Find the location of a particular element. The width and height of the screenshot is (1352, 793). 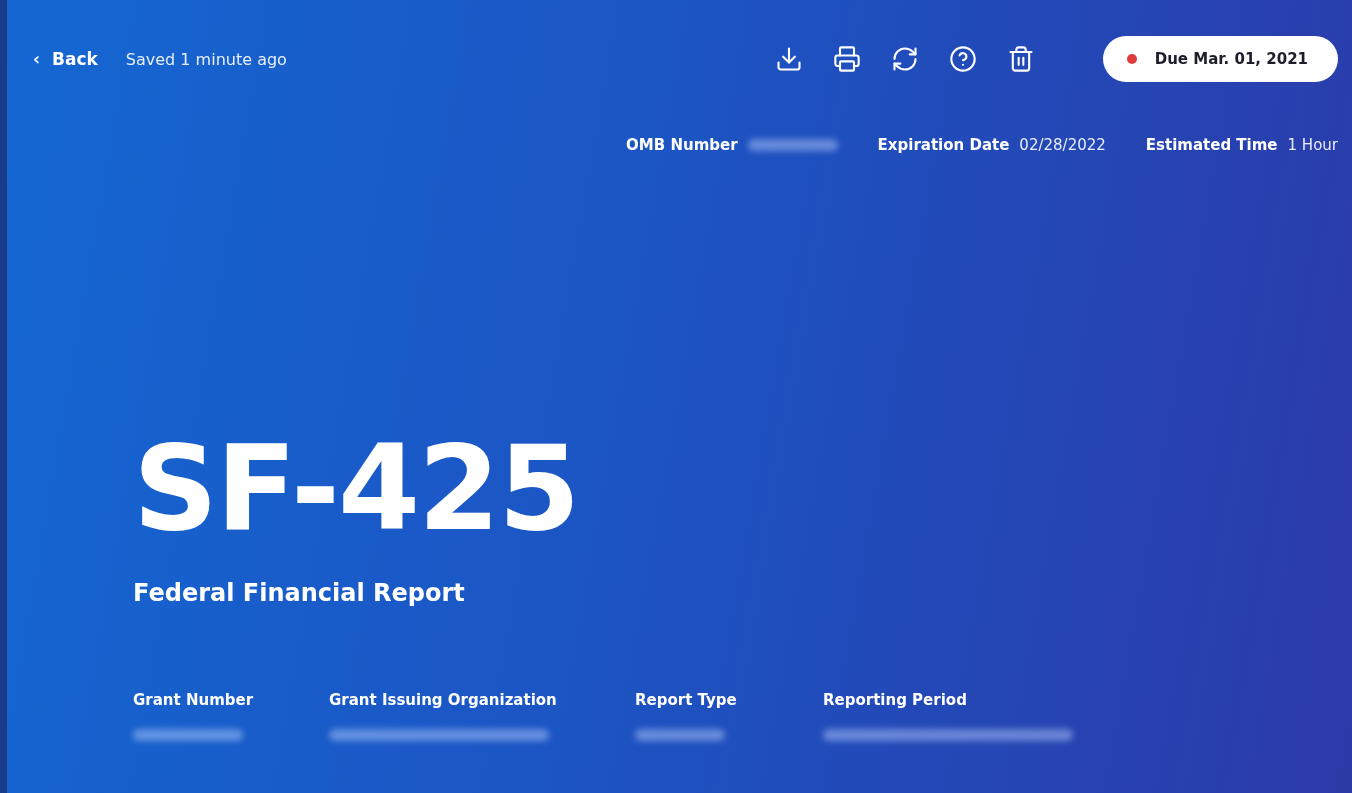

meta-value: 1 Hour is located at coordinates (1312, 145).